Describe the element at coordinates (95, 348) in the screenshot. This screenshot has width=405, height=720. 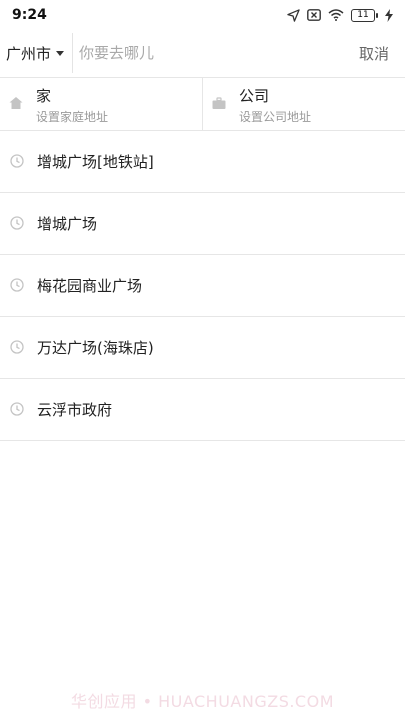
I see `history-item-label: 万达广场(海珠店)` at that location.